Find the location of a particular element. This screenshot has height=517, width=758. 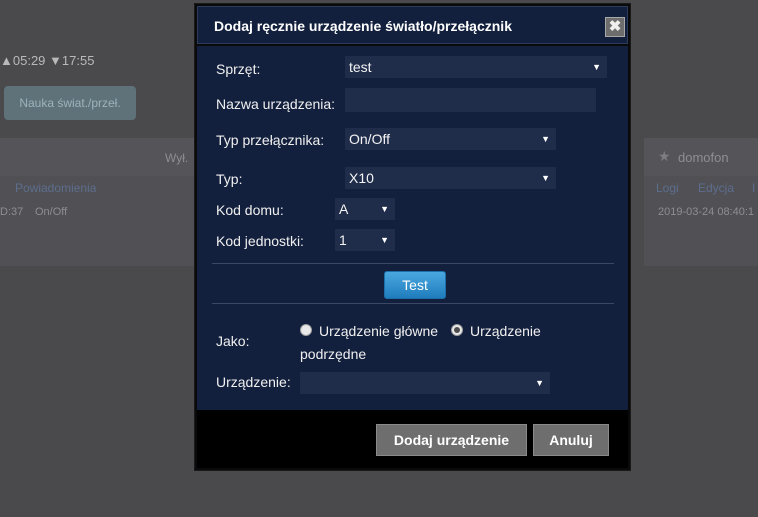

sun-info: ▲05:29 ▼17:55 is located at coordinates (47, 60).